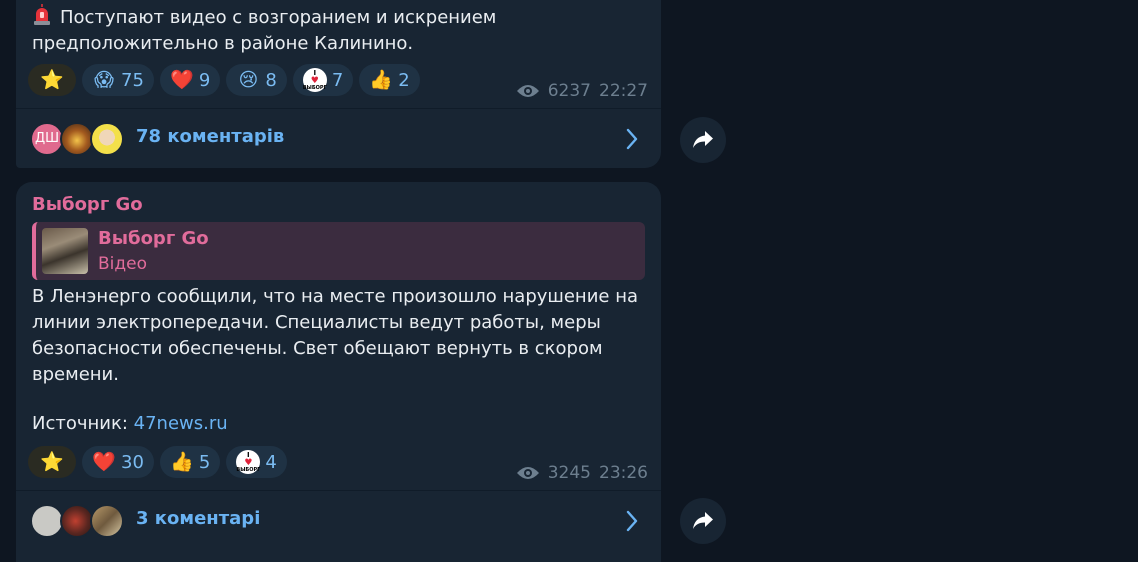  I want to click on reaction-count: 2, so click(404, 80).